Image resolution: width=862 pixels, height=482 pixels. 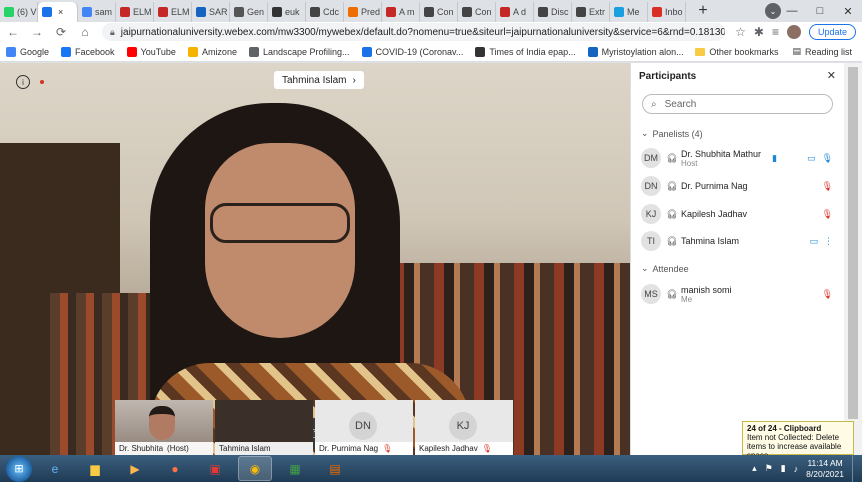 What do you see at coordinates (651, 186) in the screenshot?
I see `avatar: DN` at bounding box center [651, 186].